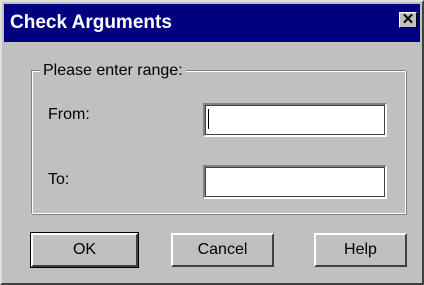 This screenshot has height=285, width=424. What do you see at coordinates (295, 120) in the screenshot?
I see `from-input` at bounding box center [295, 120].